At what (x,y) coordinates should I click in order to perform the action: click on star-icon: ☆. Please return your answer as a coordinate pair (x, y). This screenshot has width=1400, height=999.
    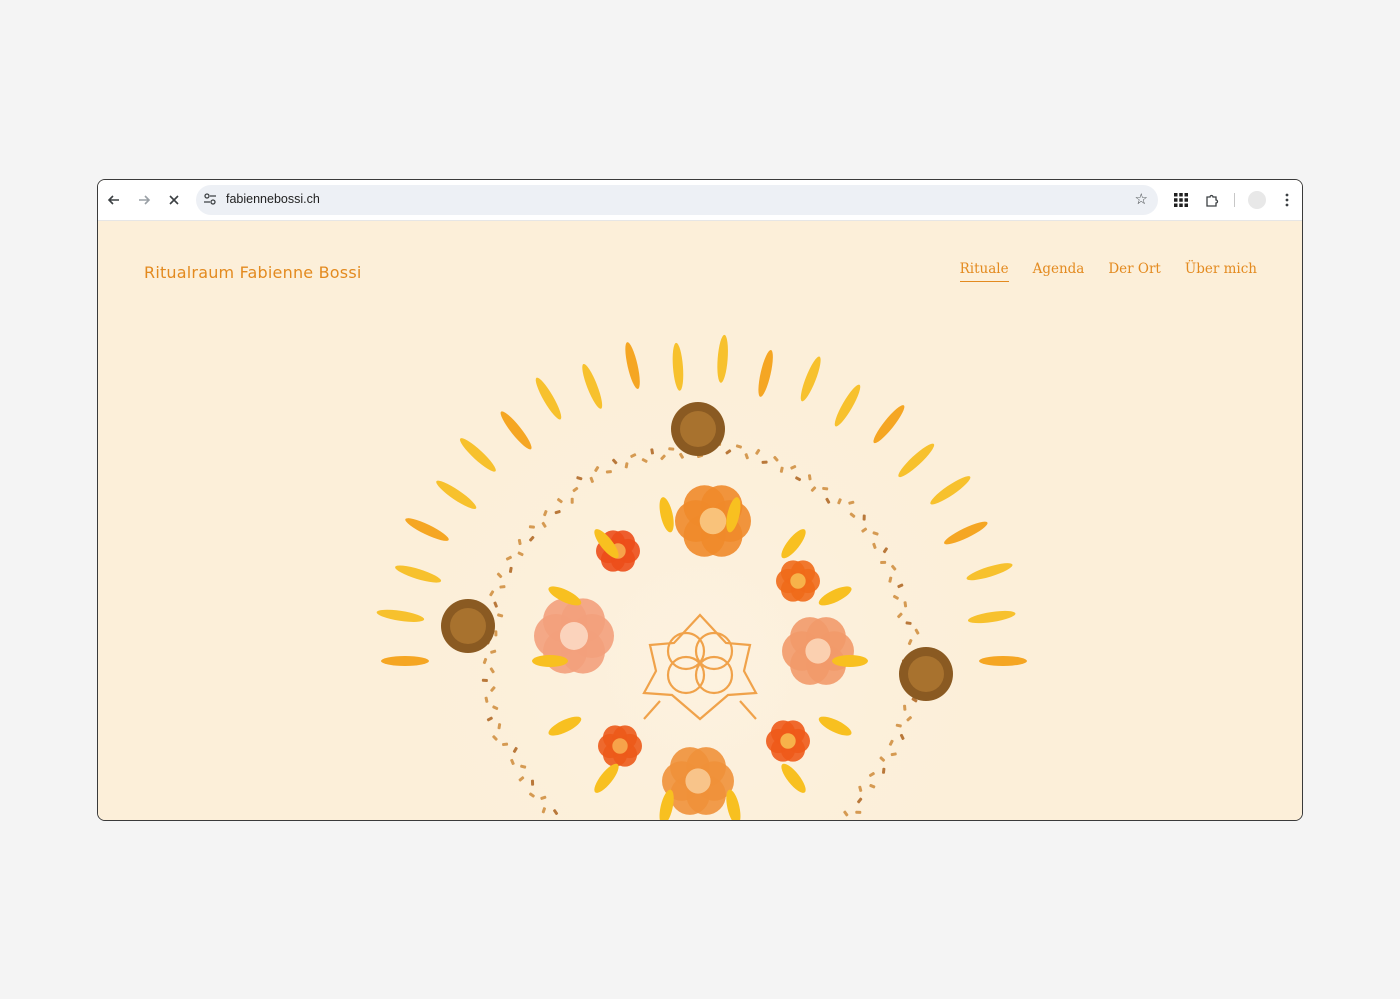
    Looking at the image, I should click on (1141, 199).